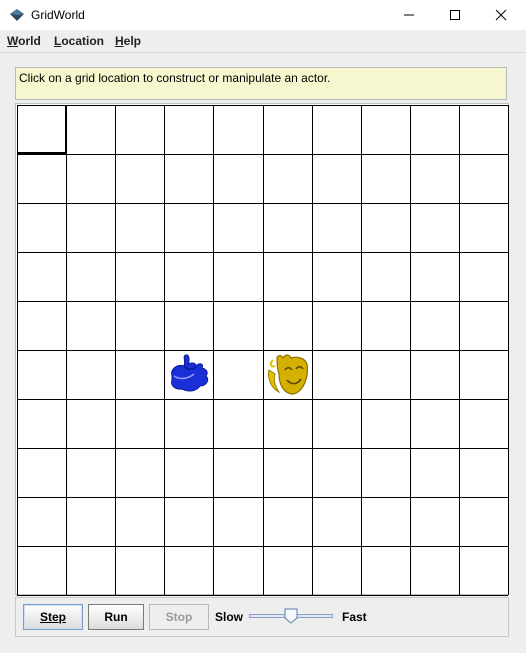 The image size is (526, 653). What do you see at coordinates (119, 41) in the screenshot?
I see `menu-help-mnemonic: H` at bounding box center [119, 41].